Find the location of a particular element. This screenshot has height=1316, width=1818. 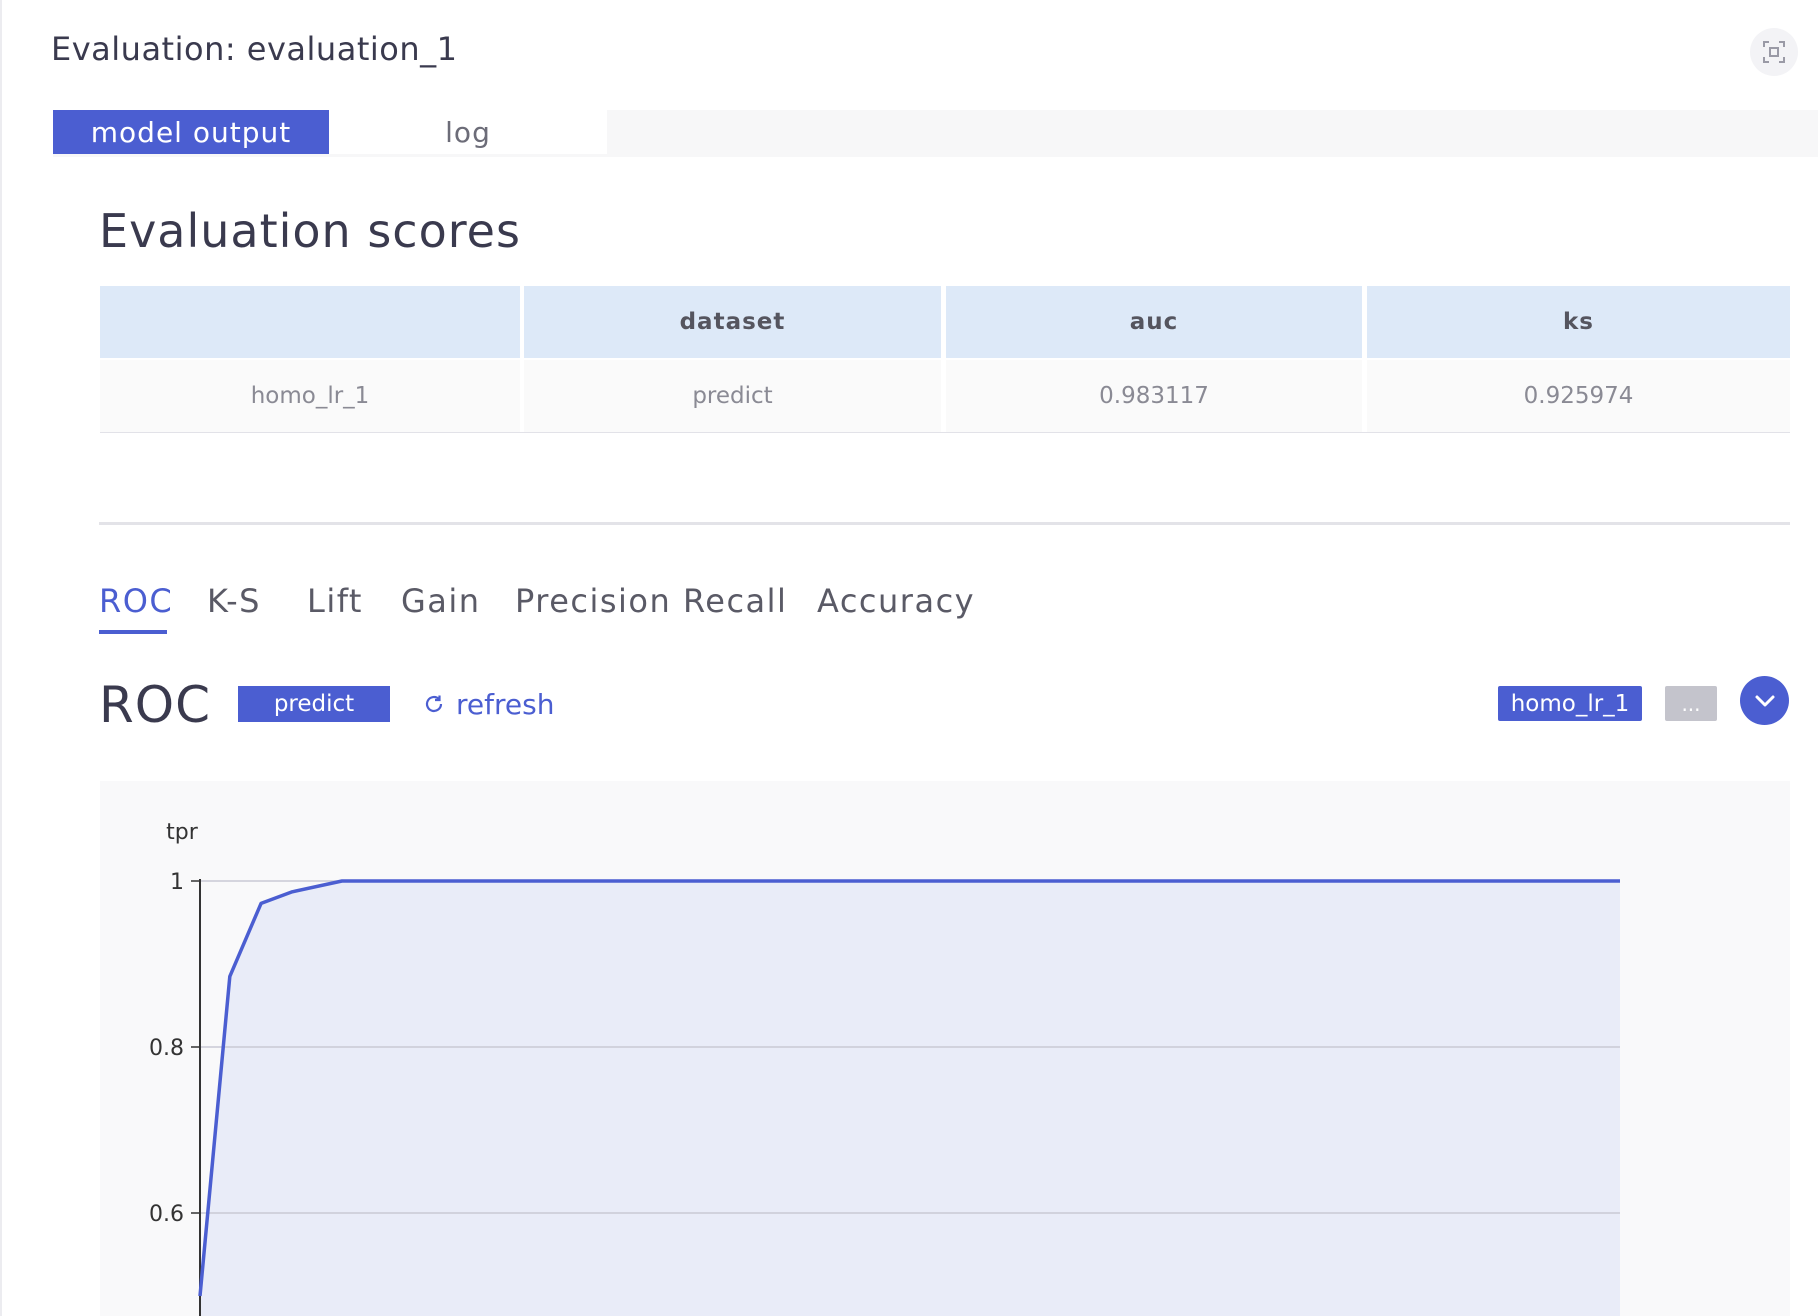

refresh-button: refresh is located at coordinates (488, 704).